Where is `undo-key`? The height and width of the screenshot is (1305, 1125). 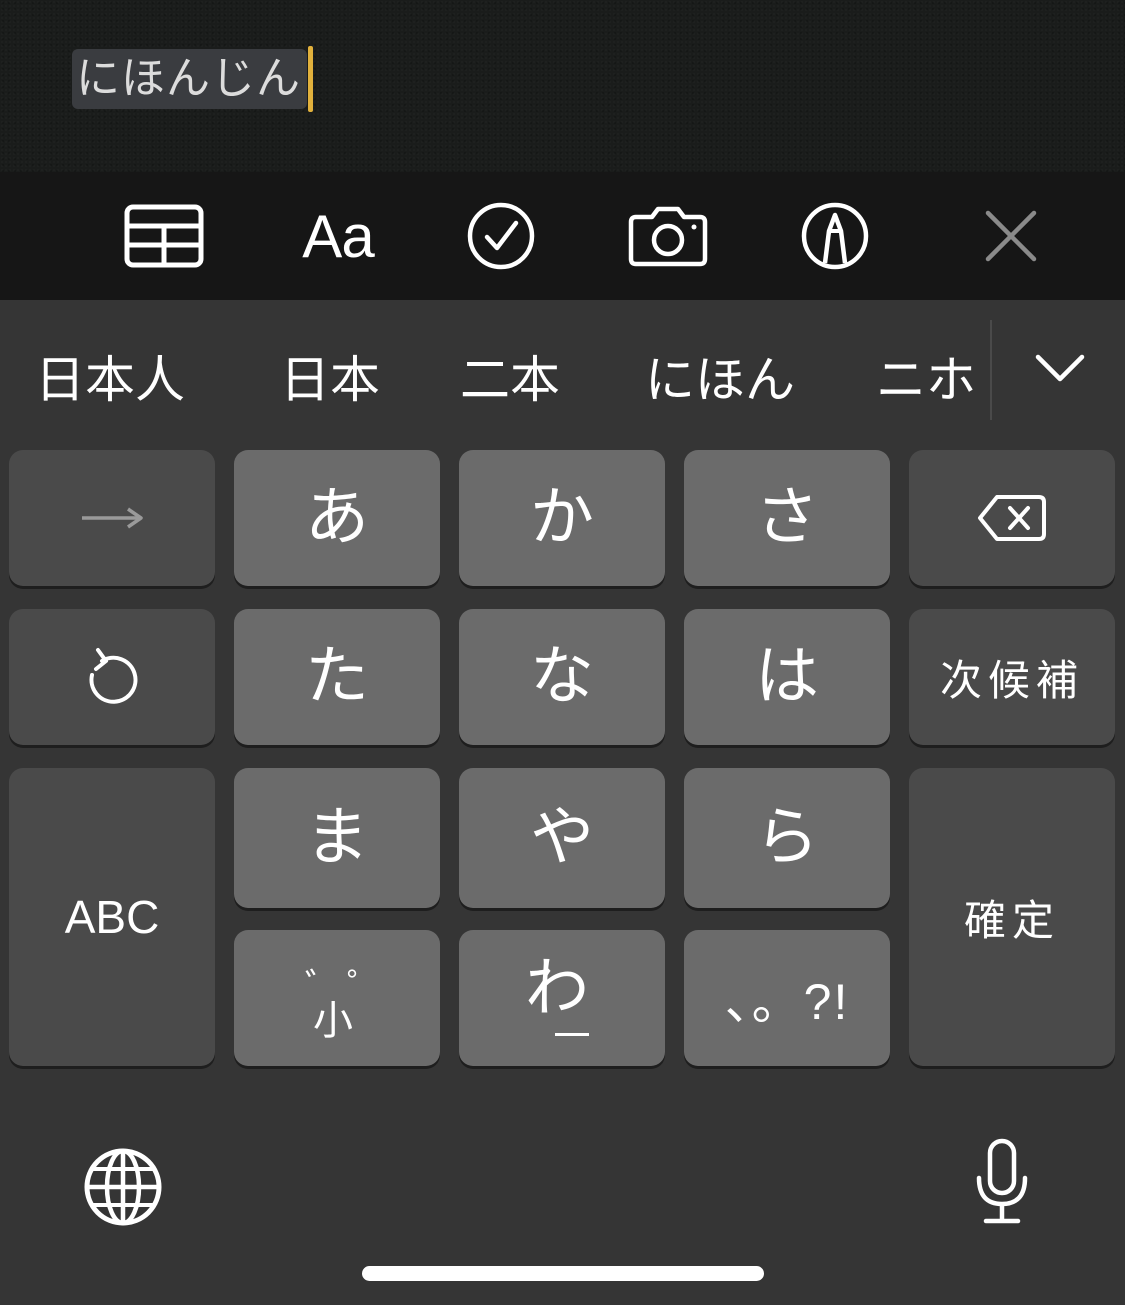
undo-key is located at coordinates (112, 677).